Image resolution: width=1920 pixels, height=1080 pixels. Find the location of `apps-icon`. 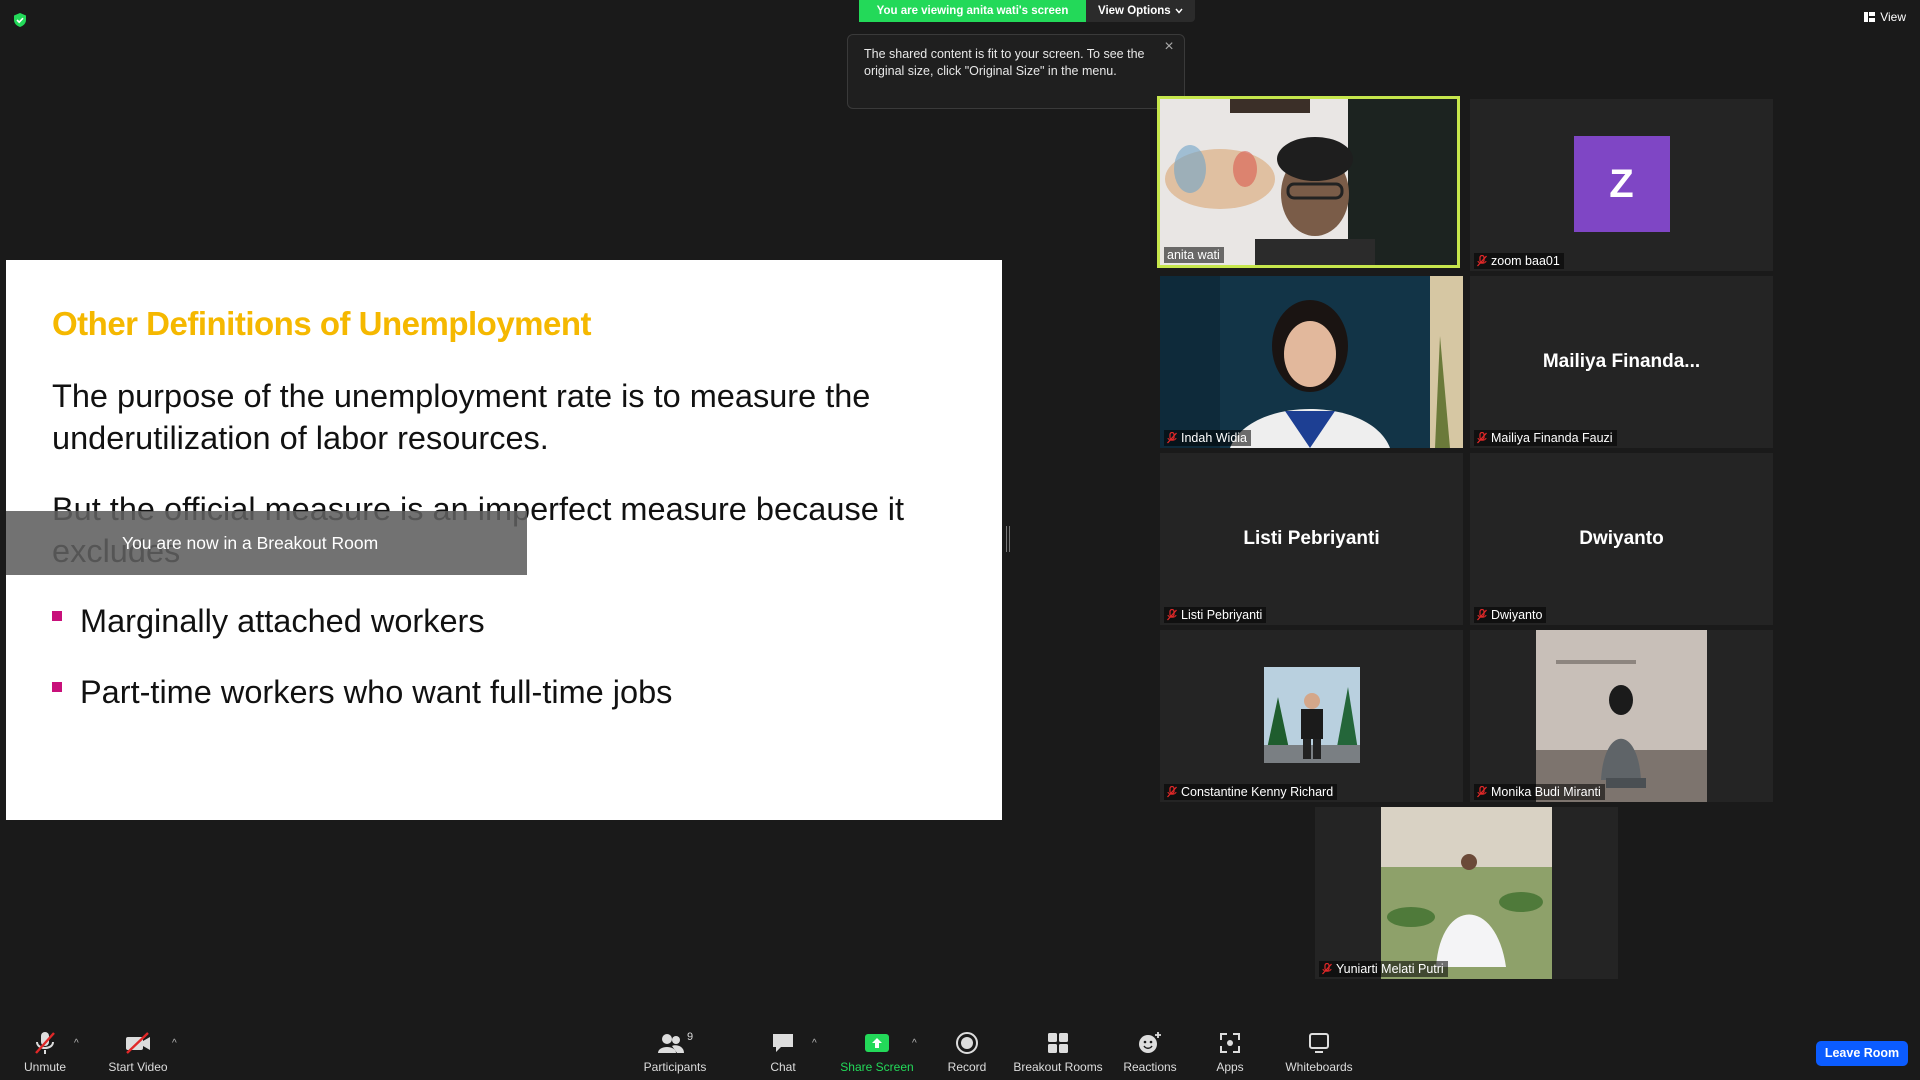

apps-icon is located at coordinates (1230, 1043).